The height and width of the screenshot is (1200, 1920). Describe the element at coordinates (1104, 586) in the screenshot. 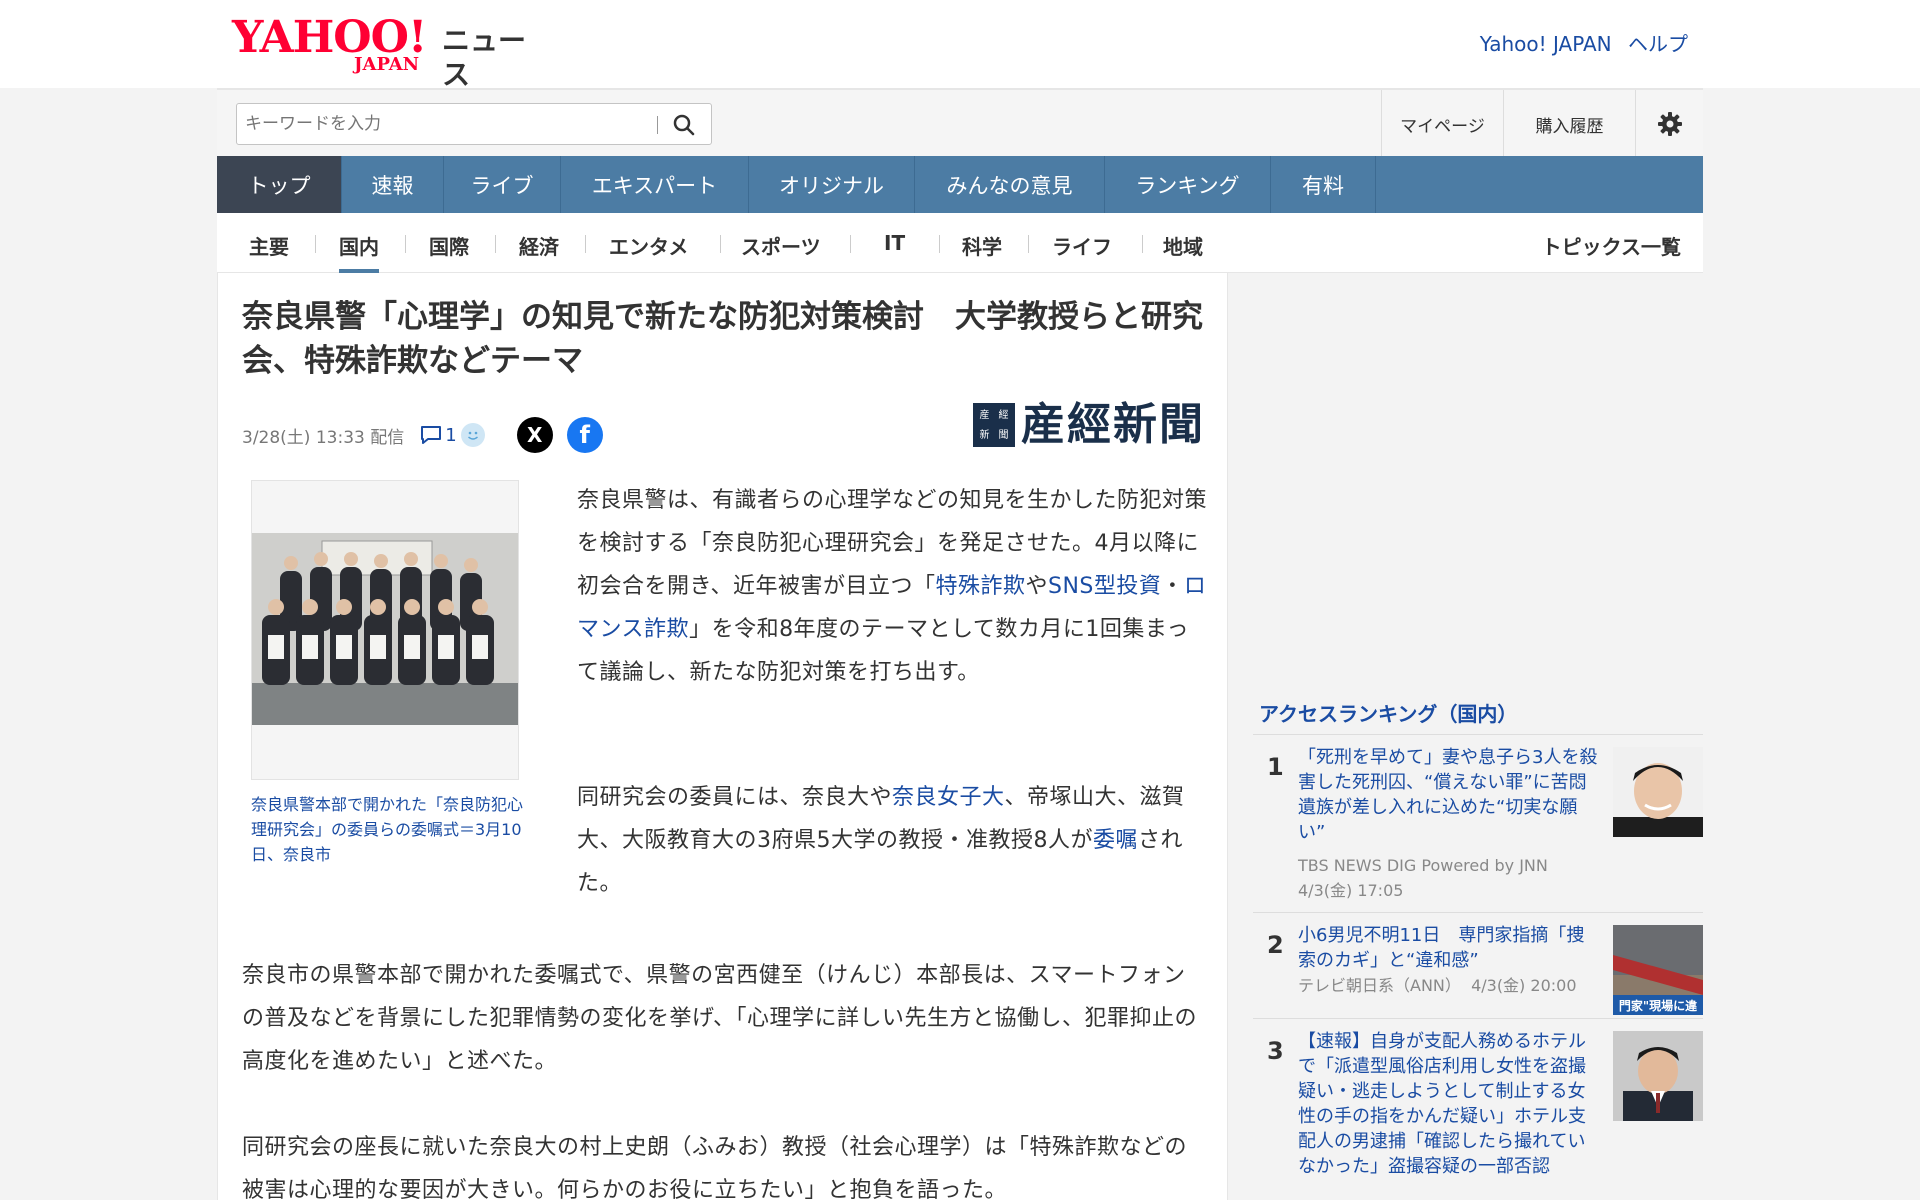

I see `keyword-link-sns-investment: SNS型投資` at that location.